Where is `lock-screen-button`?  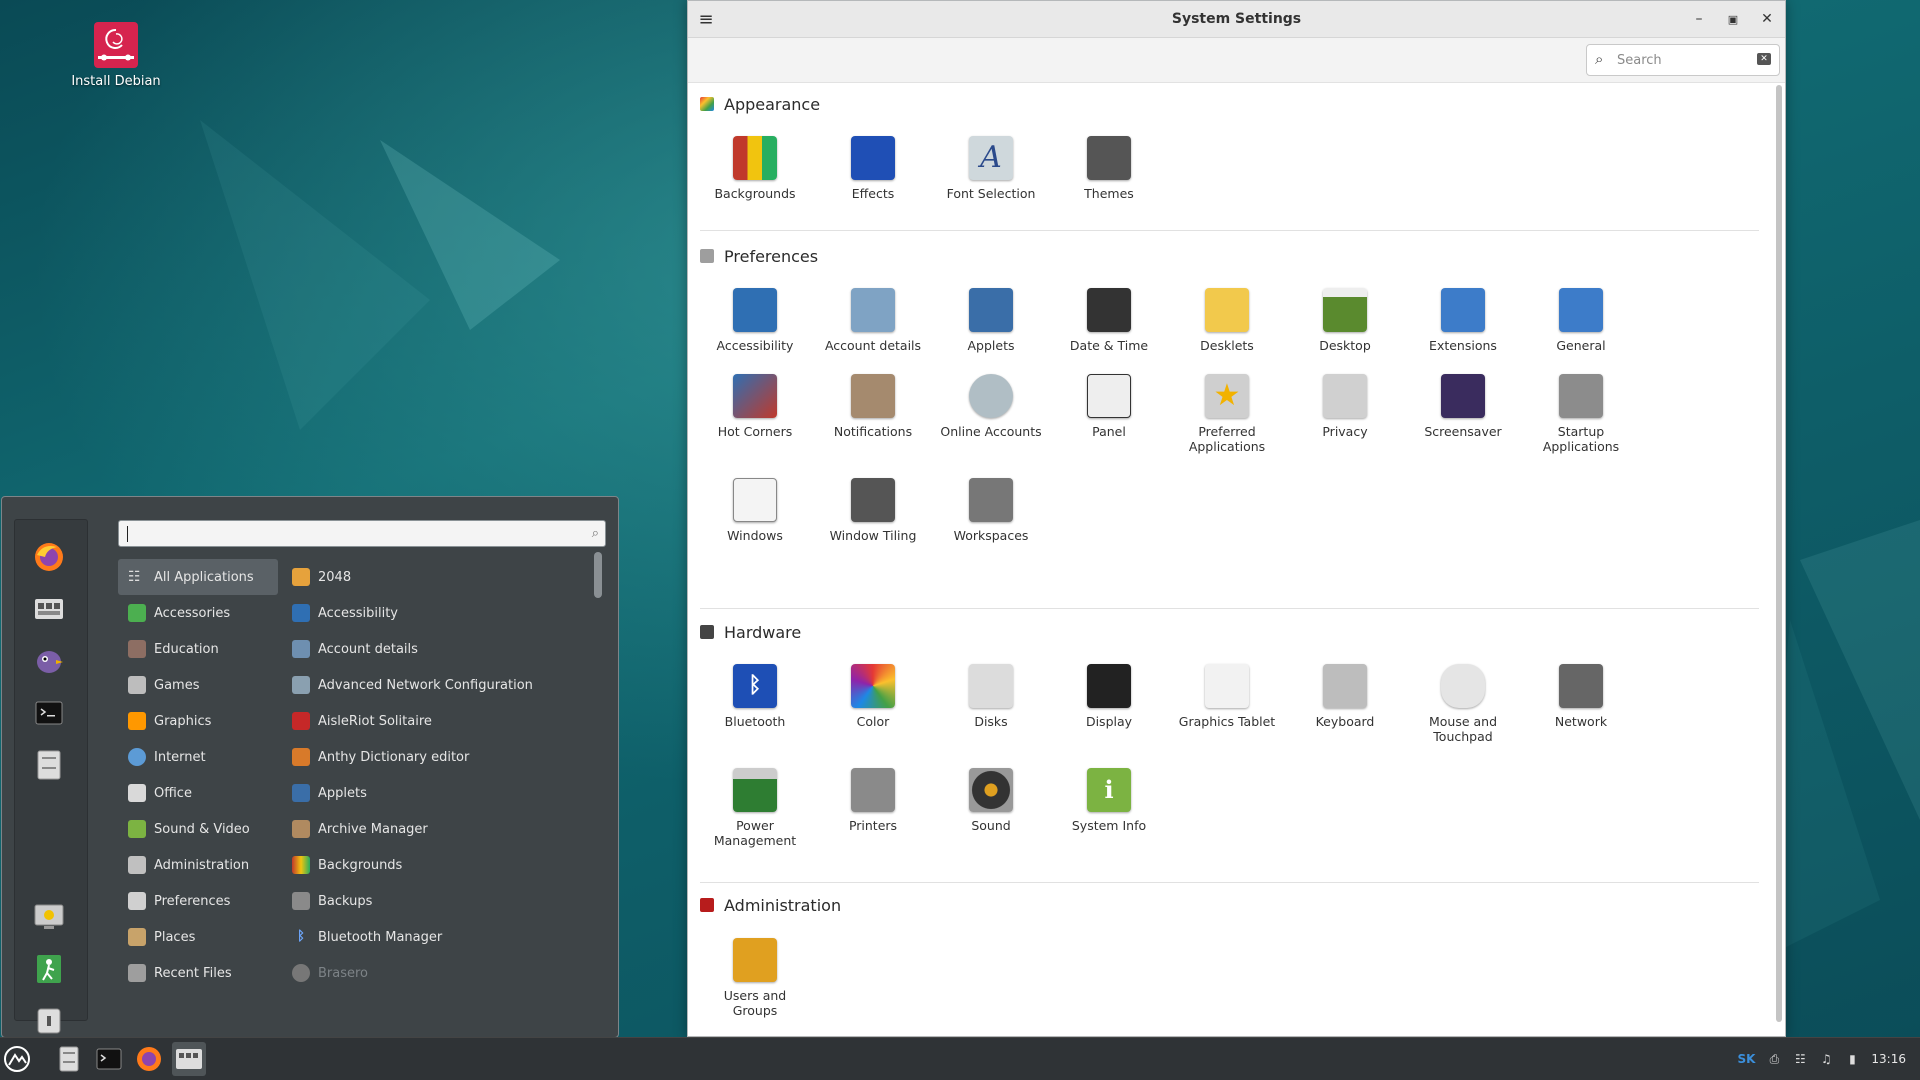
lock-screen-button is located at coordinates (49, 917).